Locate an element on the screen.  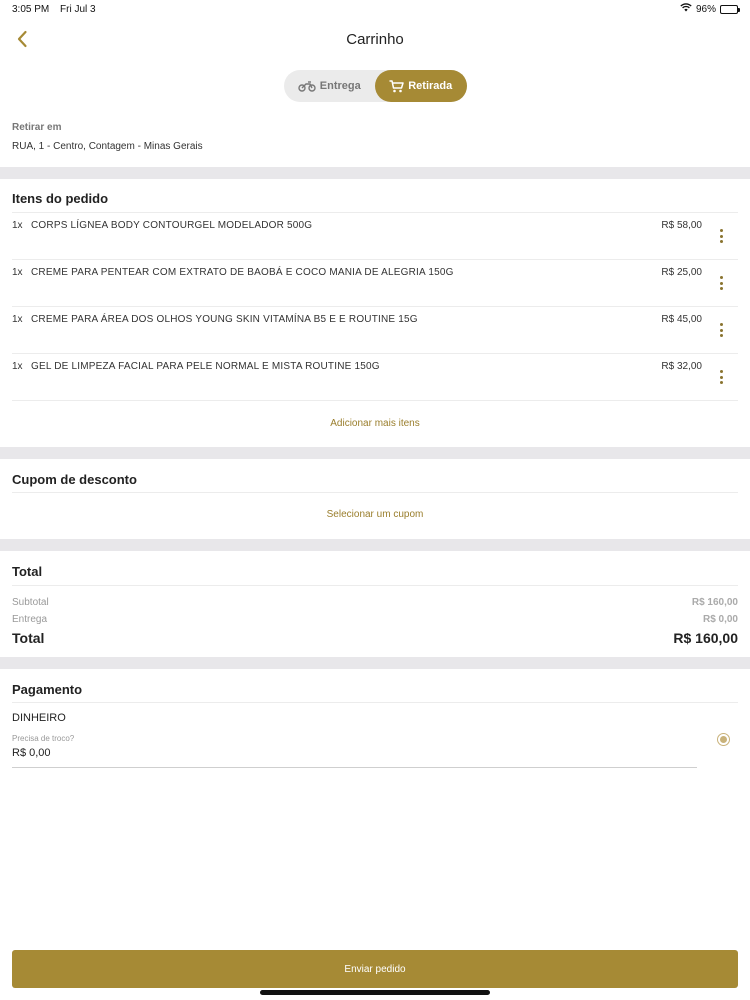
item-price: R$ 25,00 is located at coordinates (681, 272).